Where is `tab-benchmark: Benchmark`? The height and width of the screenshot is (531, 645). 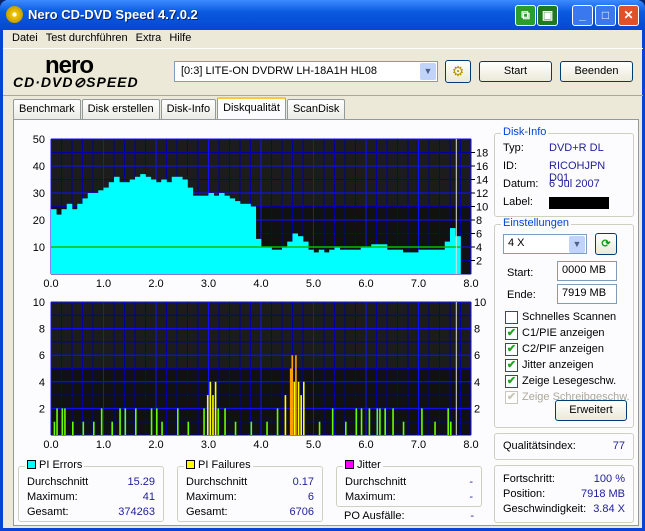 tab-benchmark: Benchmark is located at coordinates (47, 109).